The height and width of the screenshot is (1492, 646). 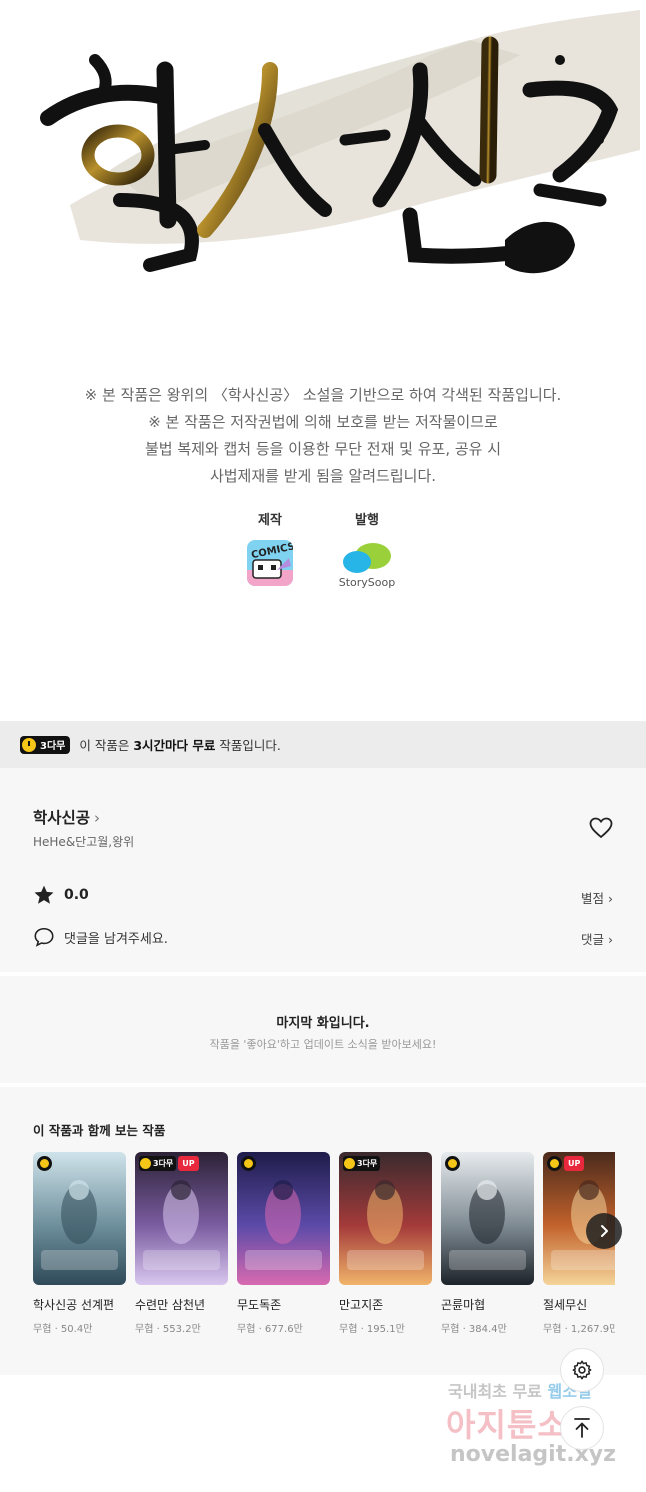 What do you see at coordinates (474, 1329) in the screenshot?
I see `card-meta: 무협 · 384.4만` at bounding box center [474, 1329].